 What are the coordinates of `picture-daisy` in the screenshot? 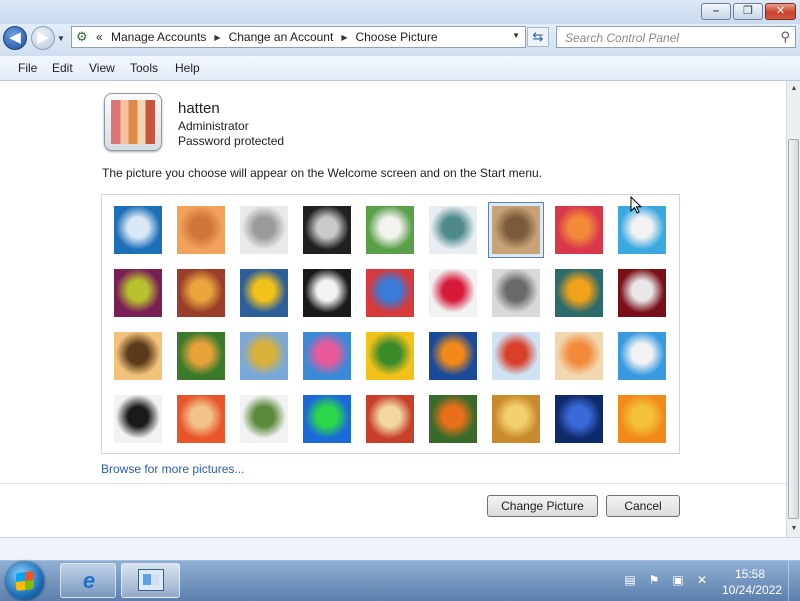 It's located at (642, 419).